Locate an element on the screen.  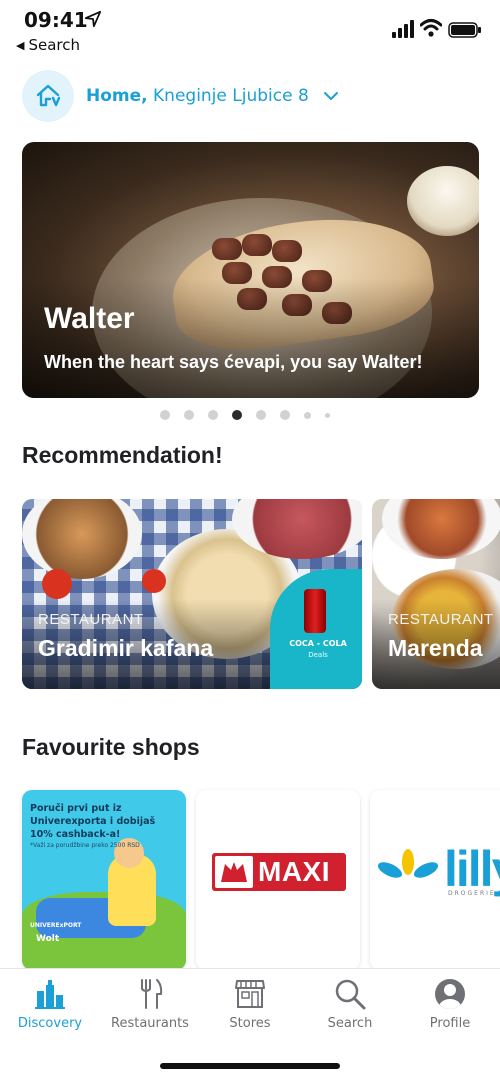
address-text: Home, Kneginje Ljubice 8 is located at coordinates (197, 96).